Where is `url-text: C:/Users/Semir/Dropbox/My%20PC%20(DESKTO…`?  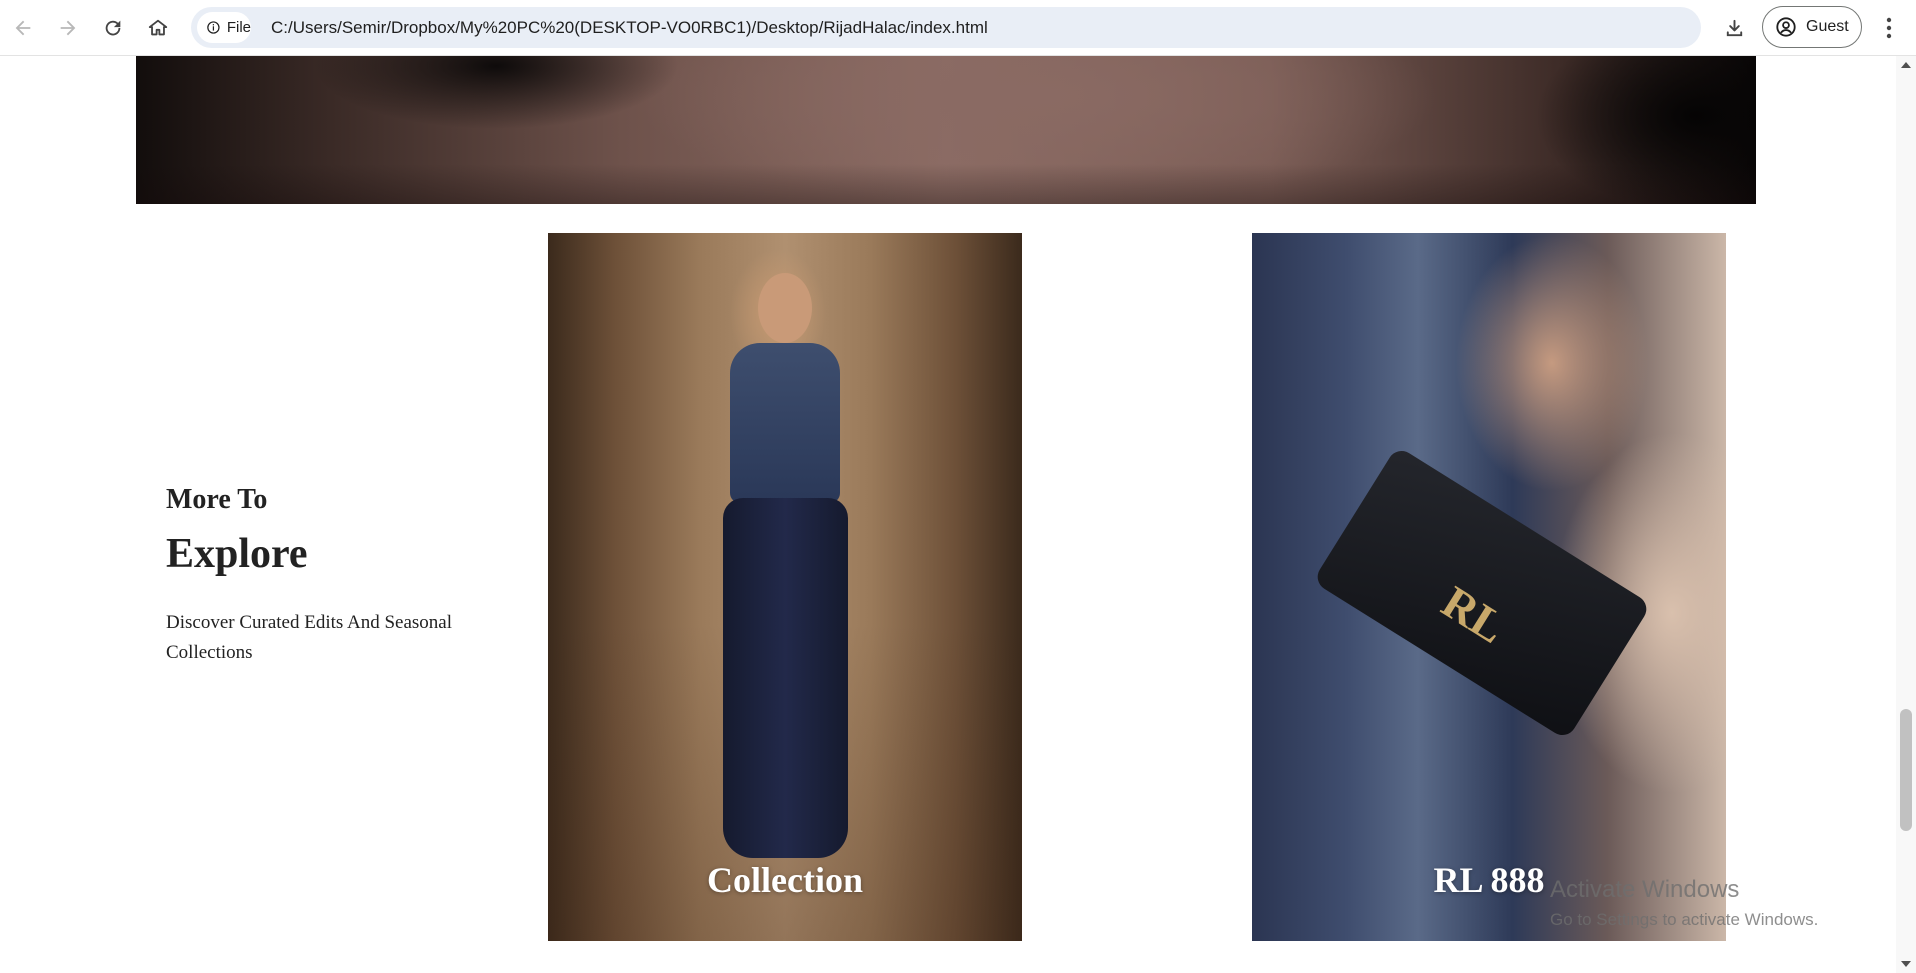 url-text: C:/Users/Semir/Dropbox/My%20PC%20(DESKTO… is located at coordinates (629, 27).